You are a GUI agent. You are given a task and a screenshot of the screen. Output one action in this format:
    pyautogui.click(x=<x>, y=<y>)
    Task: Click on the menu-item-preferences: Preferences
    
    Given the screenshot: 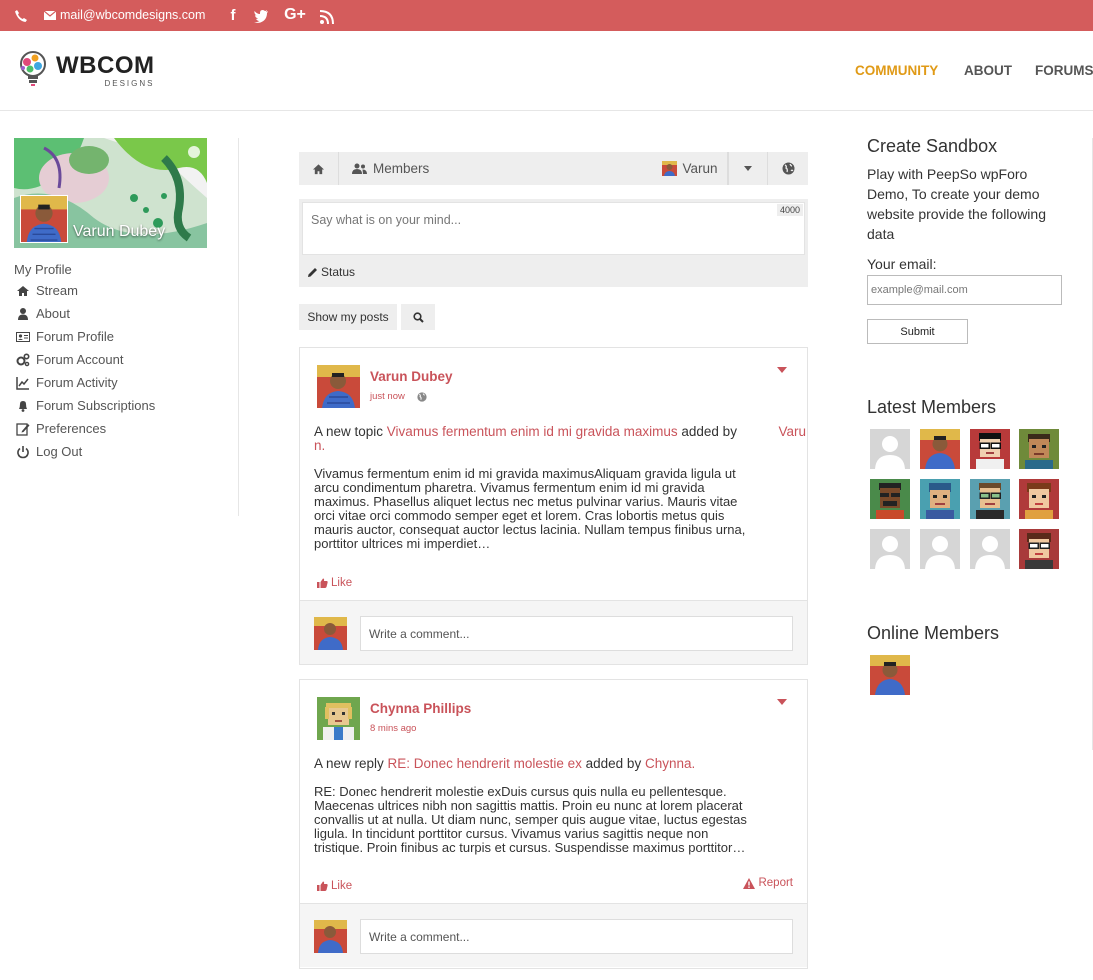 What is the action you would take?
    pyautogui.click(x=126, y=428)
    